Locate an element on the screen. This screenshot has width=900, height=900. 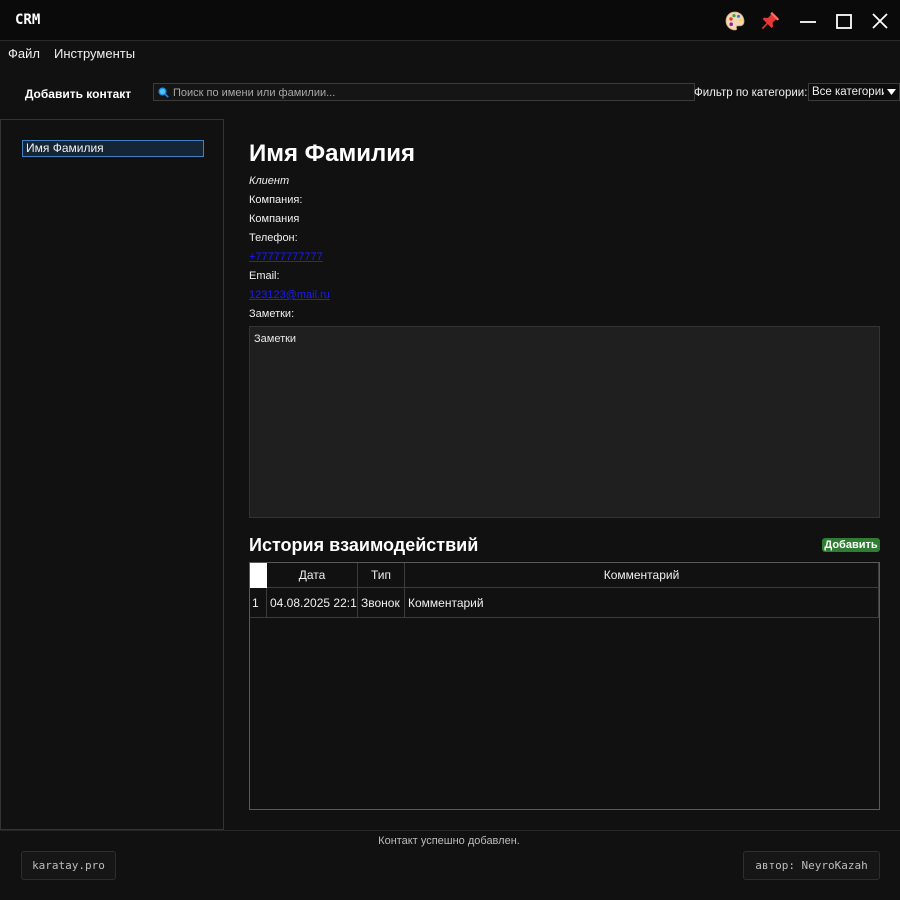
close-icon is located at coordinates (880, 21).